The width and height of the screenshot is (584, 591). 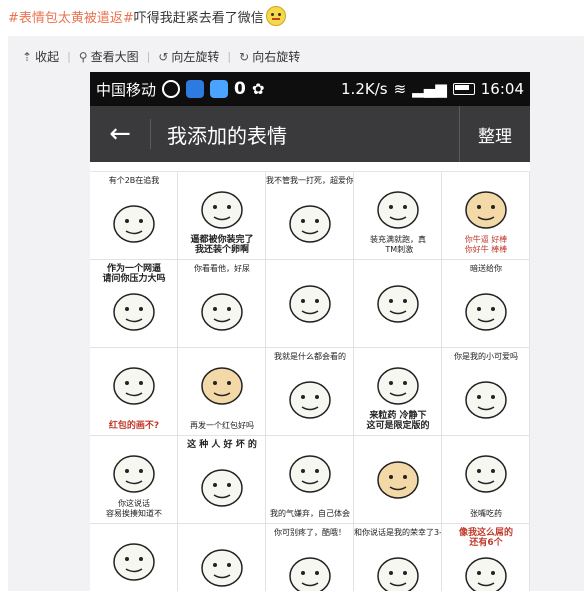 I want to click on rotate-left-icon: ↺, so click(x=163, y=56).